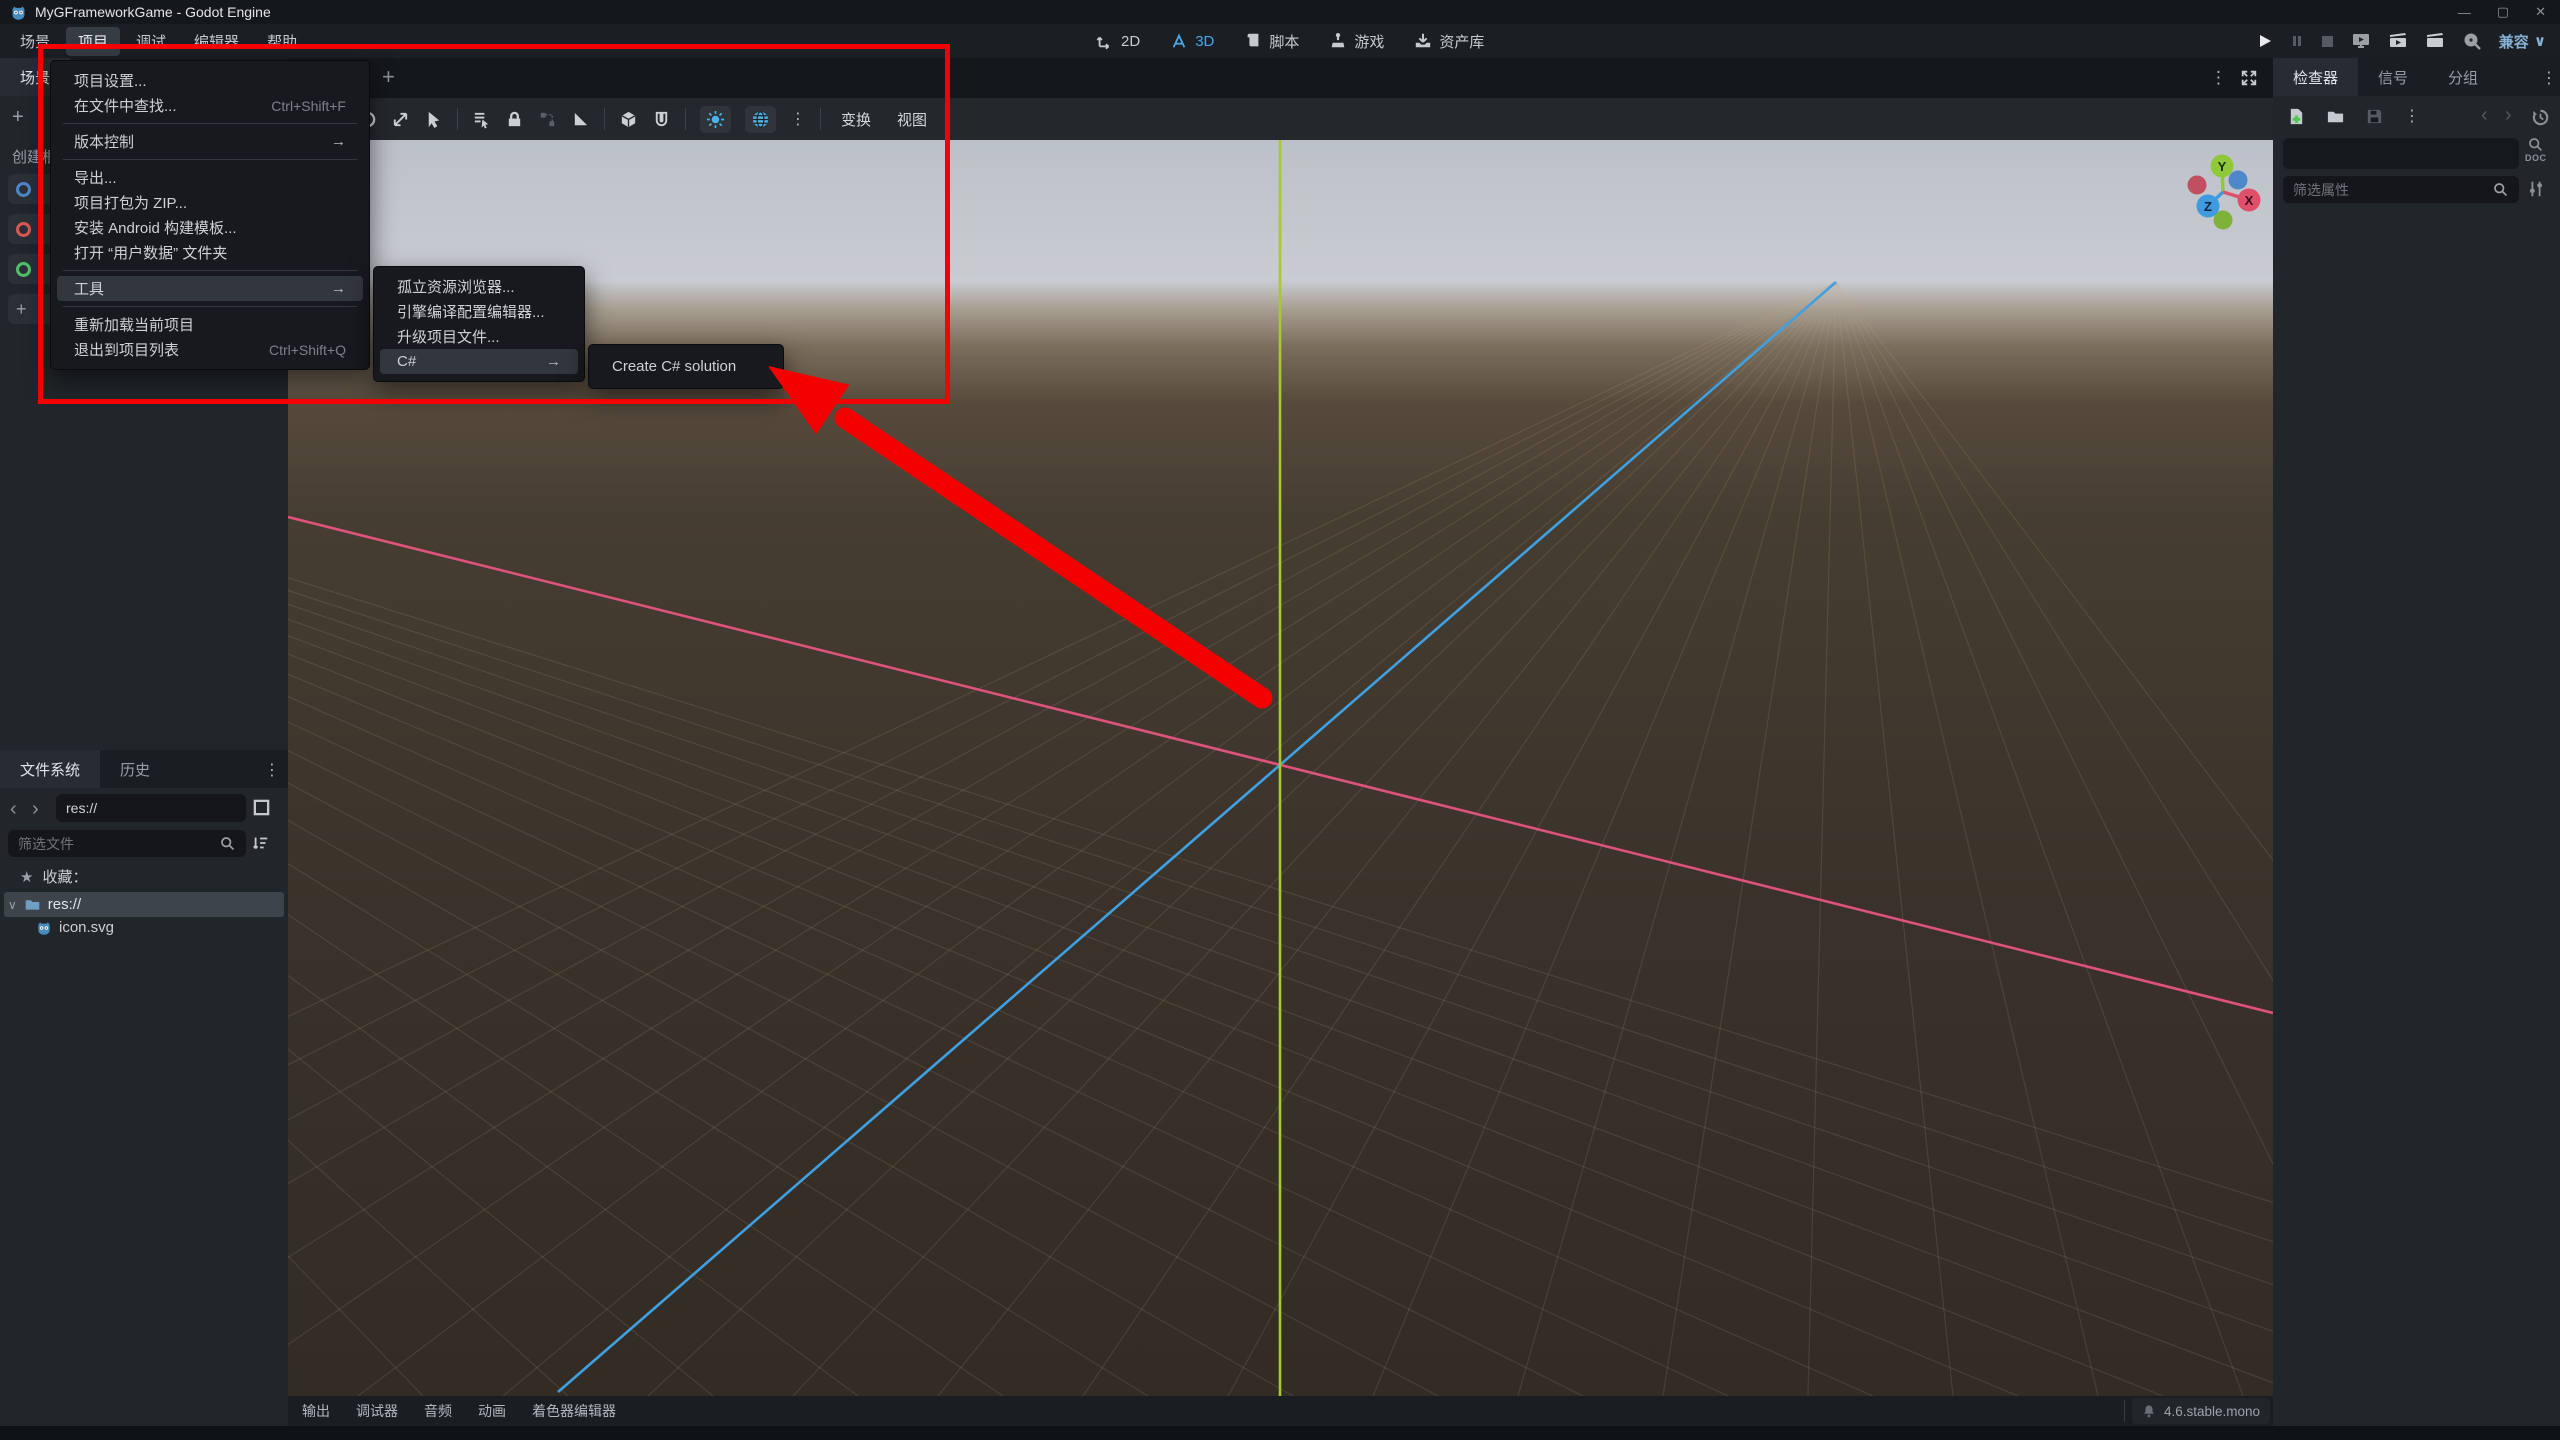  Describe the element at coordinates (2220, 195) in the screenshot. I see `view-gizmo: Y X Z` at that location.